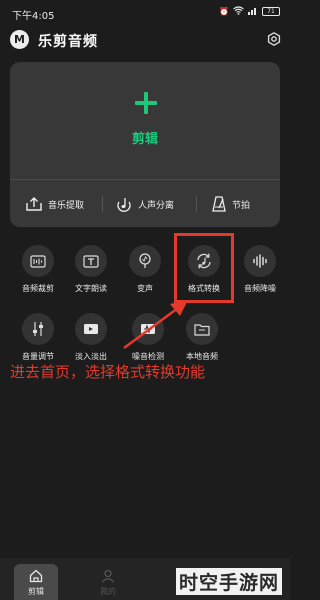 Image resolution: width=320 pixels, height=600 pixels. Describe the element at coordinates (231, 204) in the screenshot. I see `beat-button: 节拍` at that location.